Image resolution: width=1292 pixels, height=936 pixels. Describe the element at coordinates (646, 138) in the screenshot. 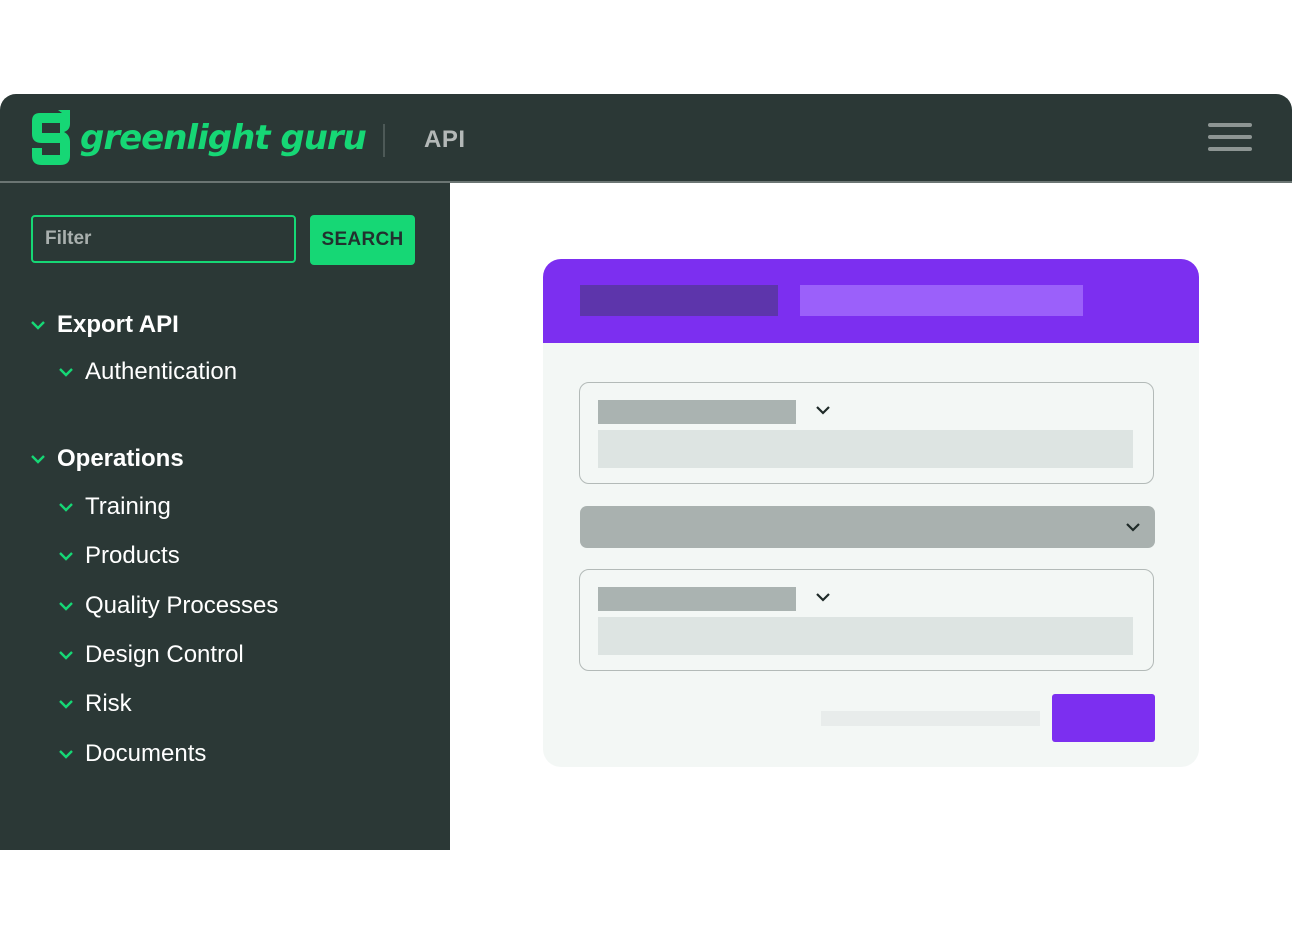

I see `top-navigation-bar: greenlight guru API` at that location.